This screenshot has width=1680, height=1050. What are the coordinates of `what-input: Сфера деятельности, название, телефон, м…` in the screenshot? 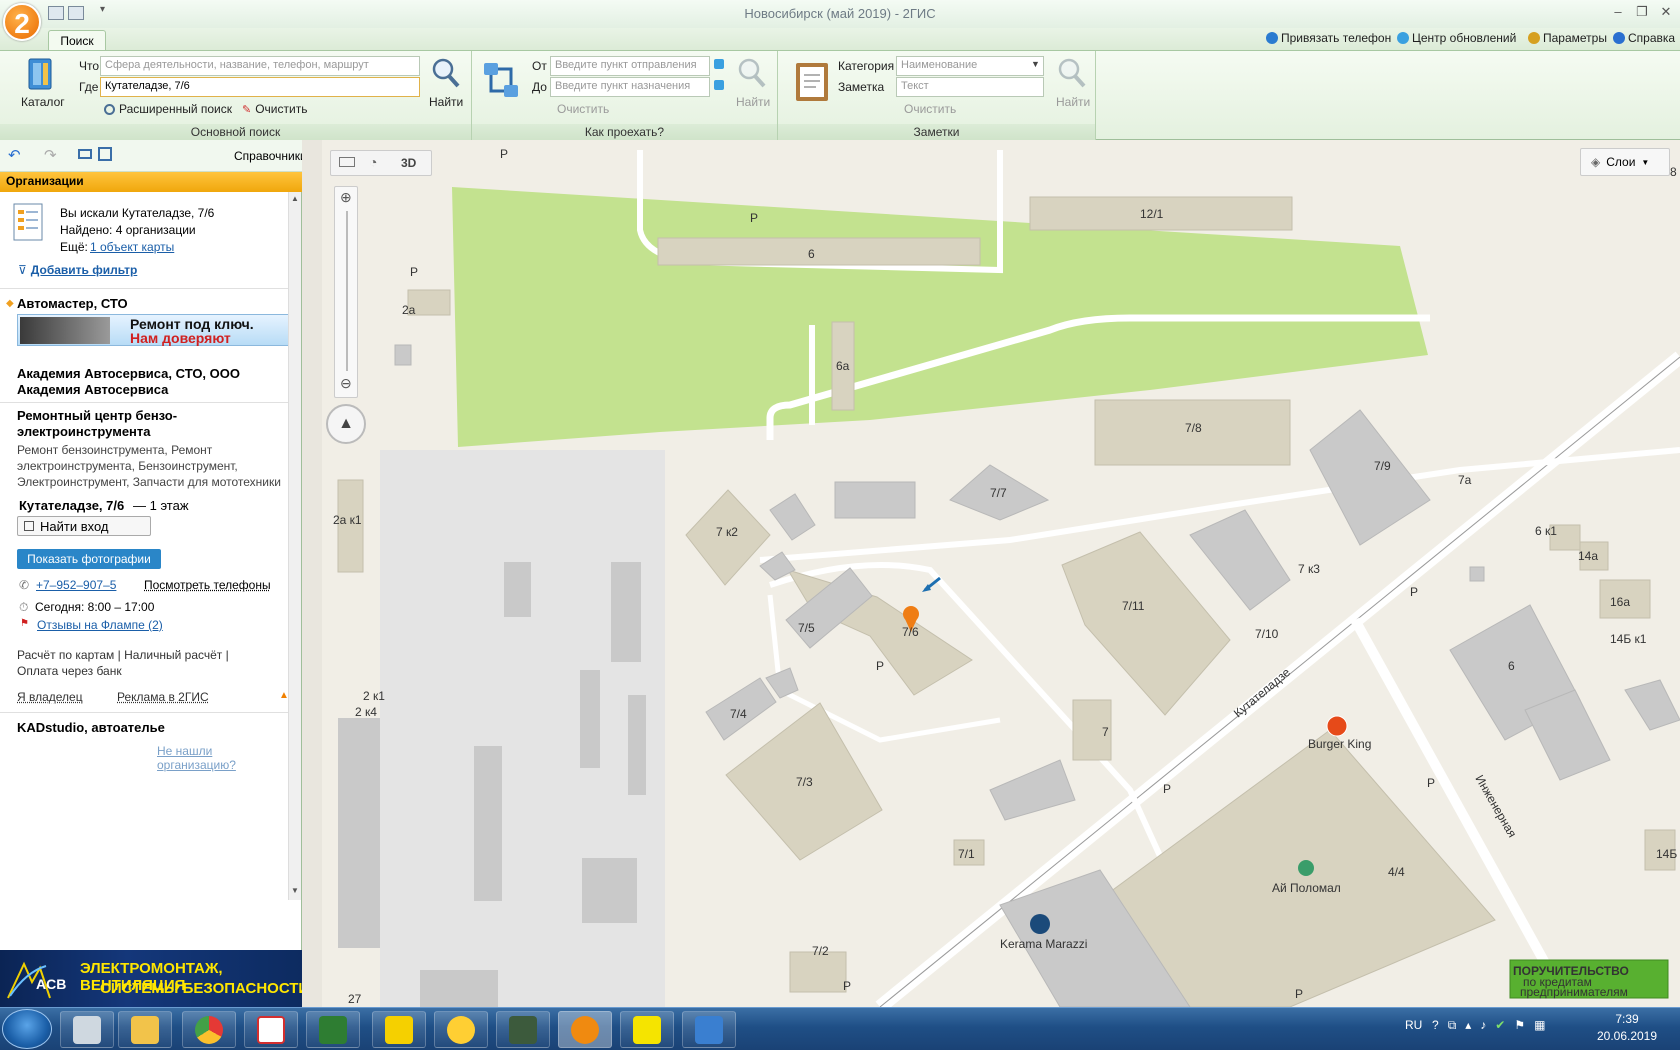 It's located at (260, 66).